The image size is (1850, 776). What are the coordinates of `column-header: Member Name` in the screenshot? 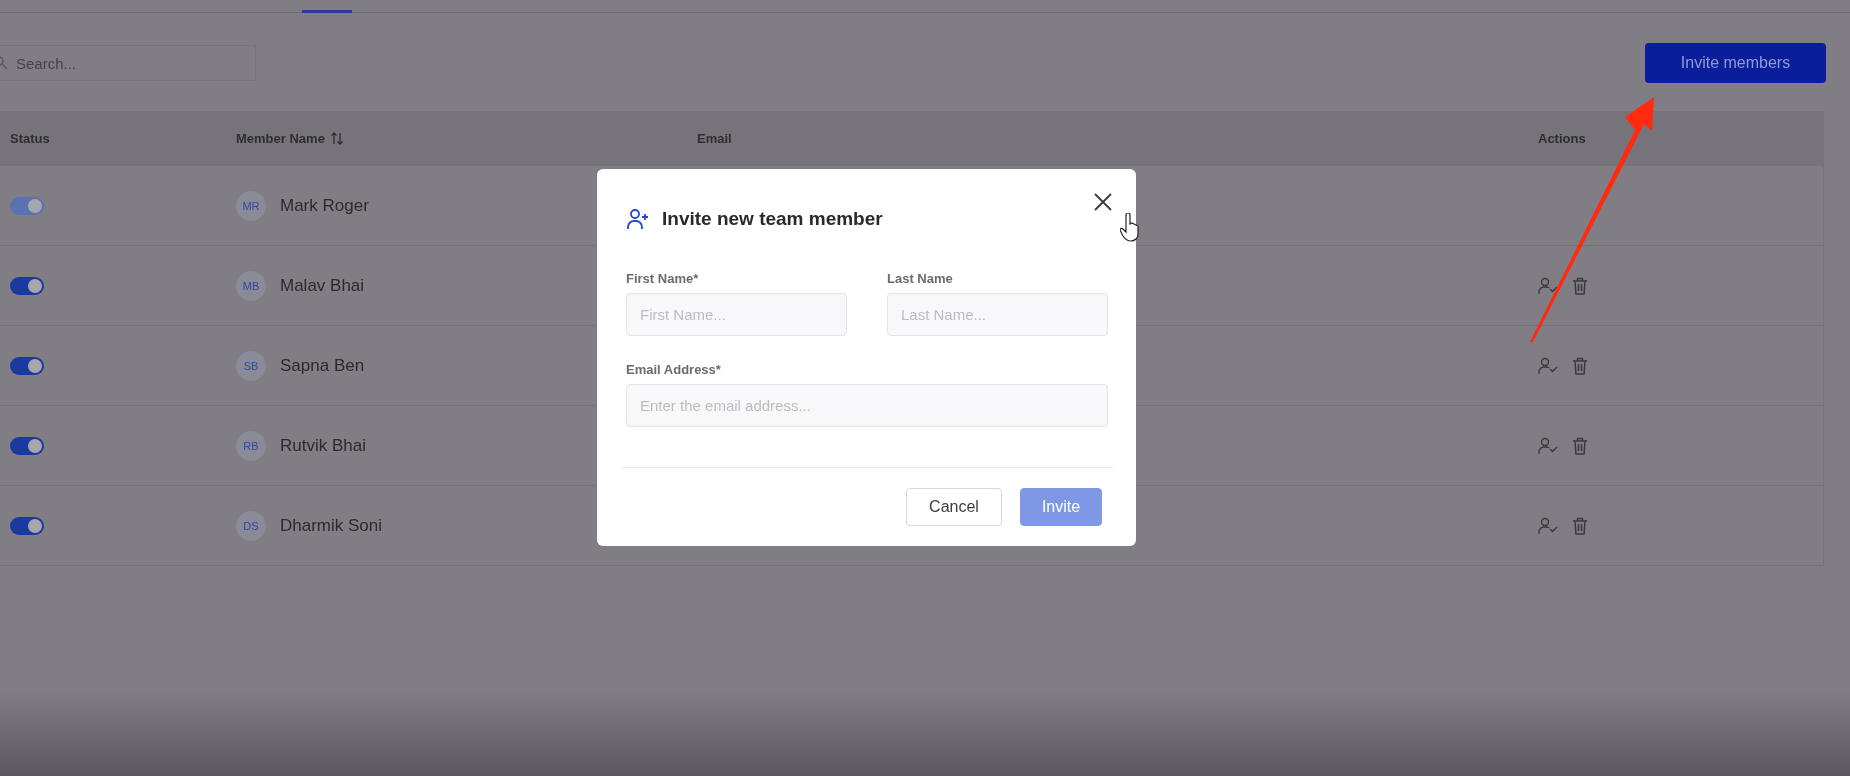 It's located at (280, 138).